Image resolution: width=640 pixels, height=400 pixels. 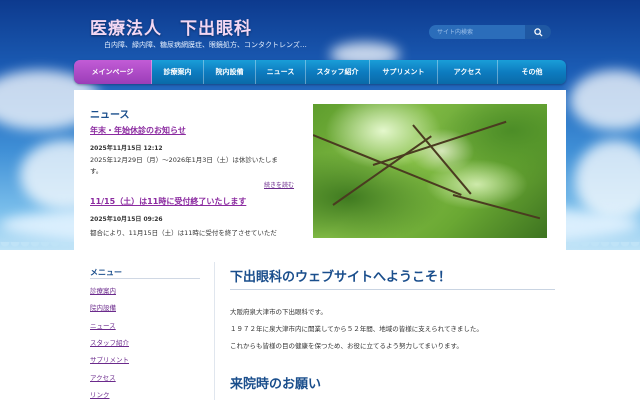 I want to click on search-button, so click(x=538, y=32).